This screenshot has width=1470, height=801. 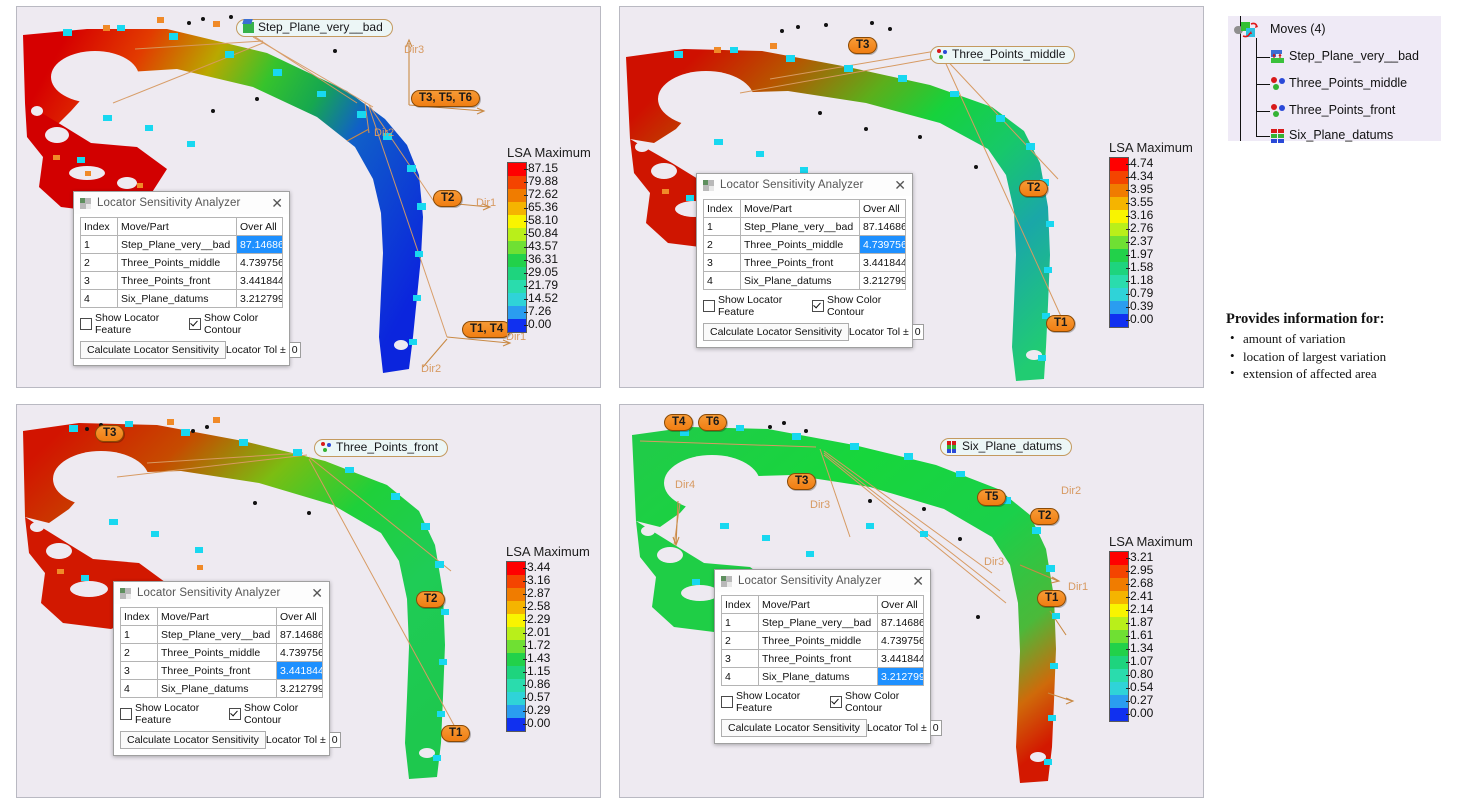 I want to click on move-name-label-3b: Three_Points_front, so click(x=381, y=448).